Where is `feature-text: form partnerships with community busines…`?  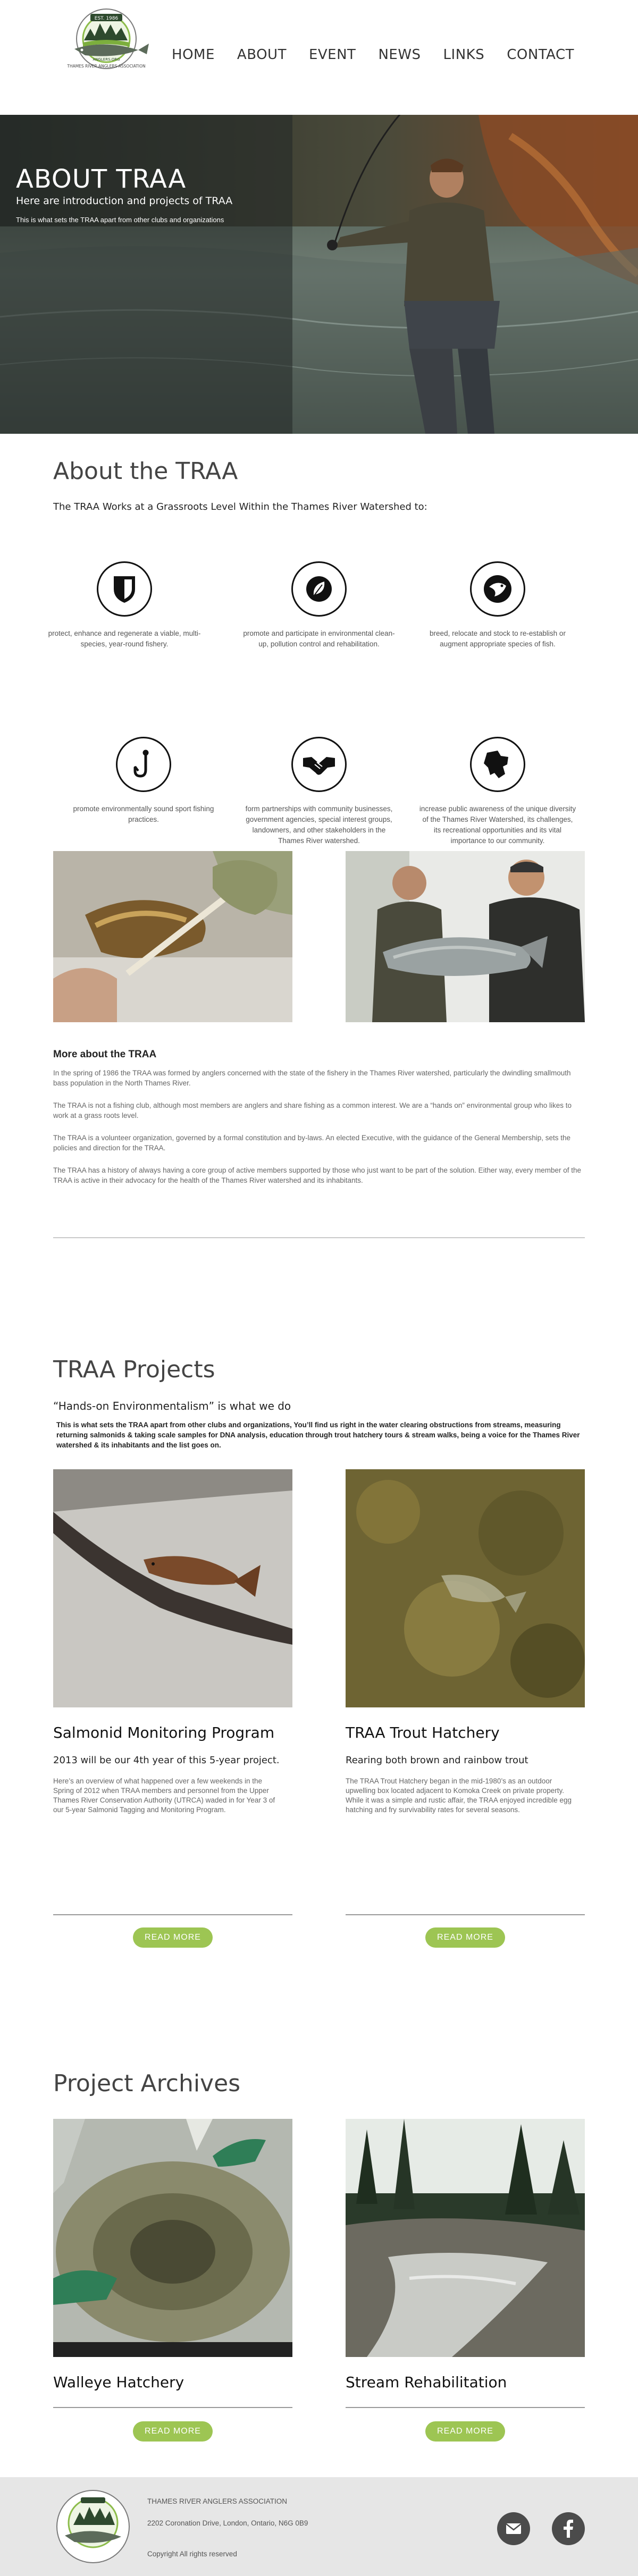 feature-text: form partnerships with community busines… is located at coordinates (319, 825).